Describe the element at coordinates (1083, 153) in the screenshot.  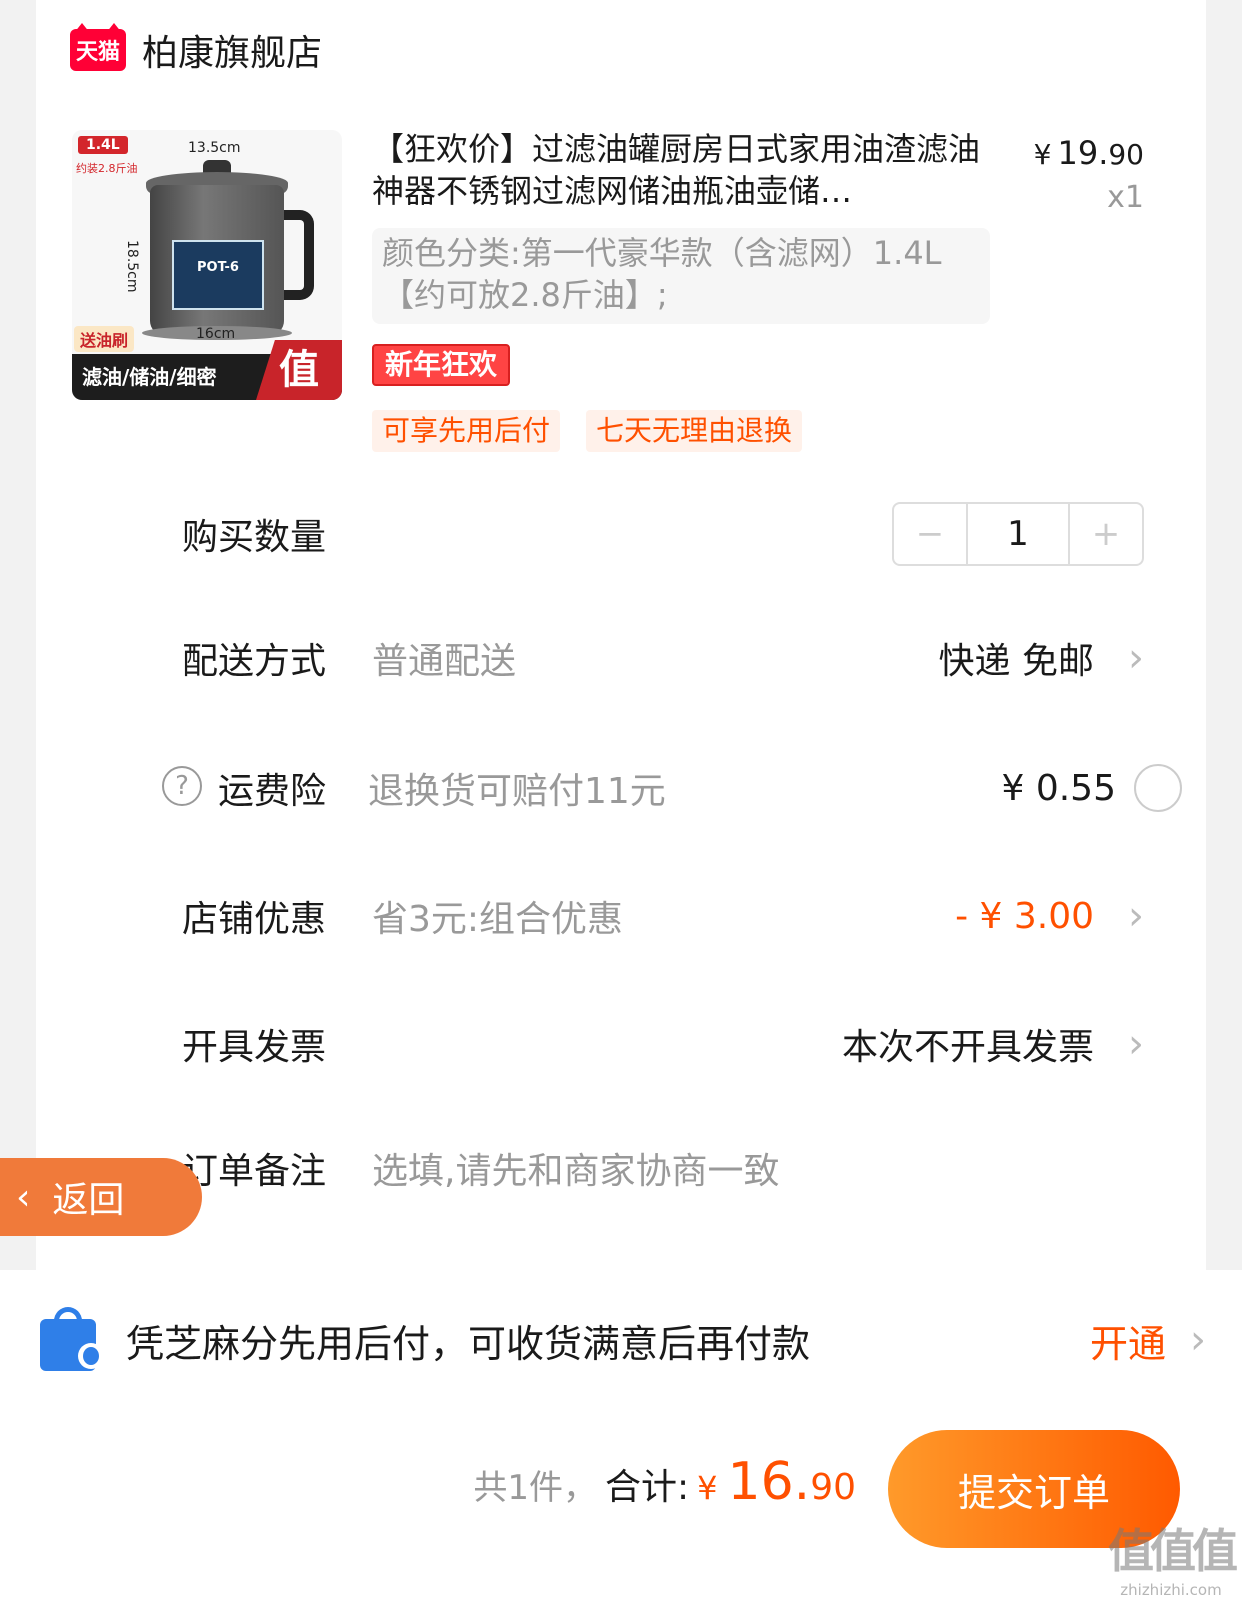
I see `price-integer: 19.` at that location.